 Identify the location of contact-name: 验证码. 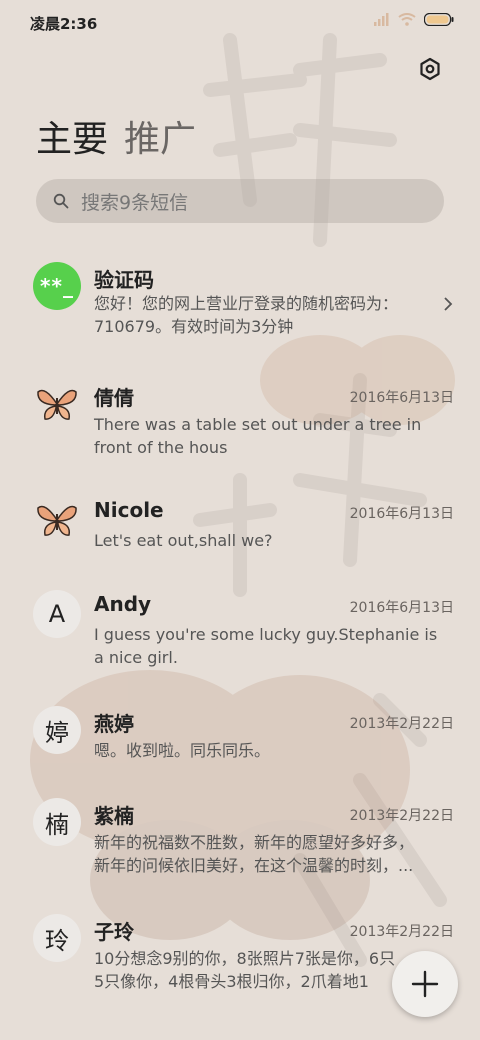
(124, 280).